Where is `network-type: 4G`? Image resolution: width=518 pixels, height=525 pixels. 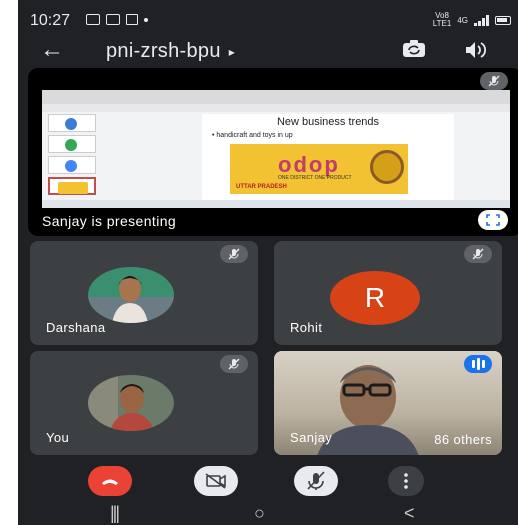 network-type: 4G is located at coordinates (462, 20).